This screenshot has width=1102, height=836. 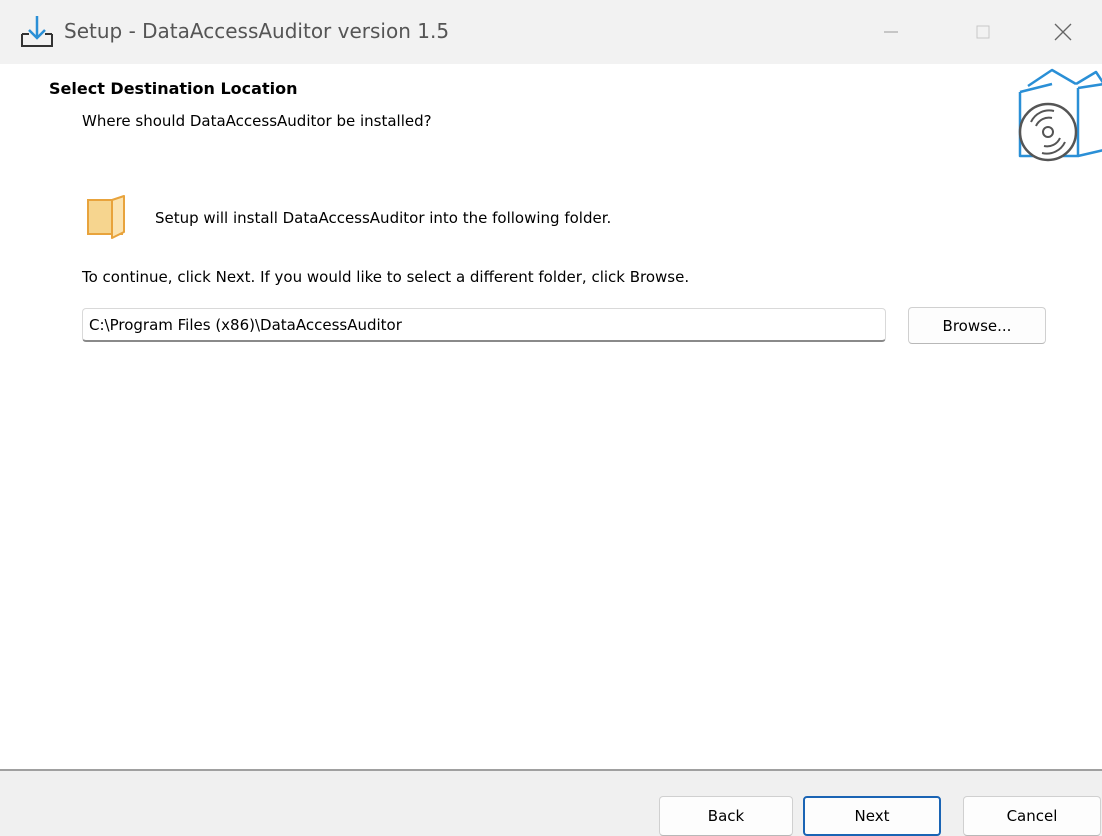 What do you see at coordinates (872, 816) in the screenshot?
I see `next-button: Next` at bounding box center [872, 816].